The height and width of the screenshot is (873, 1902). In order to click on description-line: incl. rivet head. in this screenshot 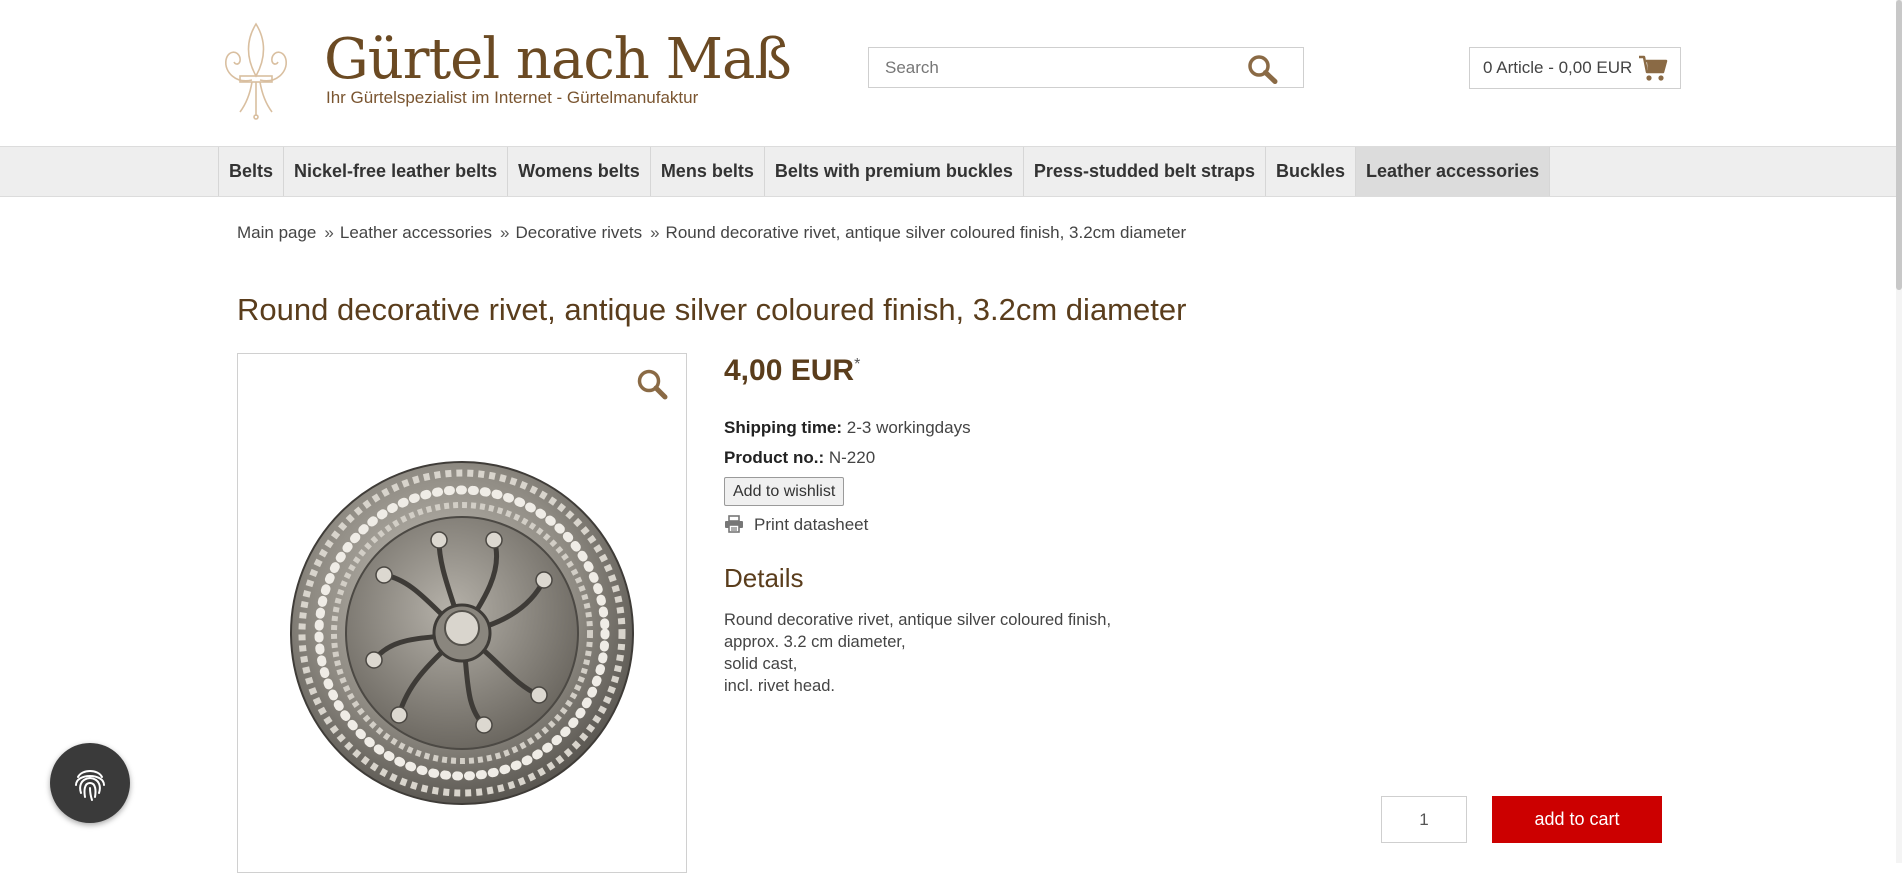, I will do `click(779, 686)`.